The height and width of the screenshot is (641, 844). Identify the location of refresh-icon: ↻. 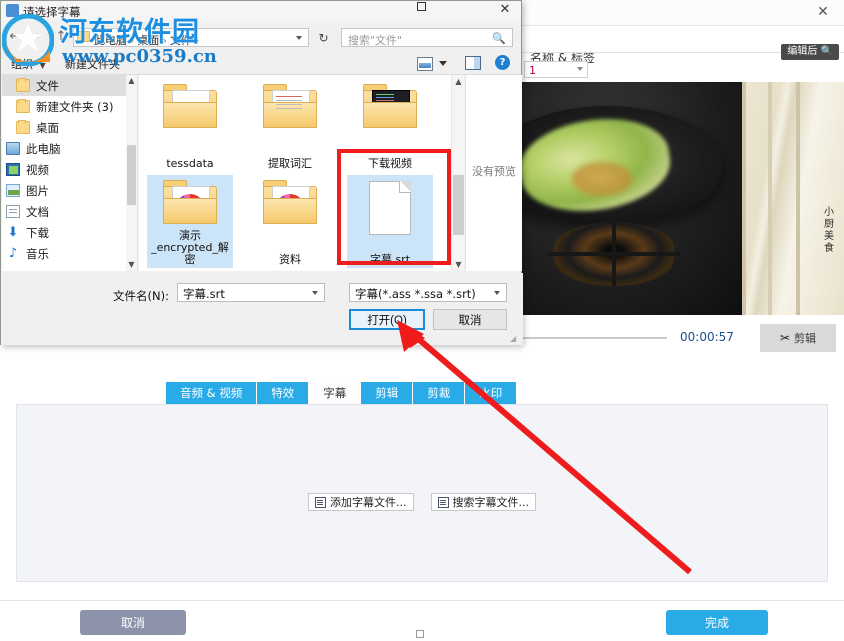
(323, 37).